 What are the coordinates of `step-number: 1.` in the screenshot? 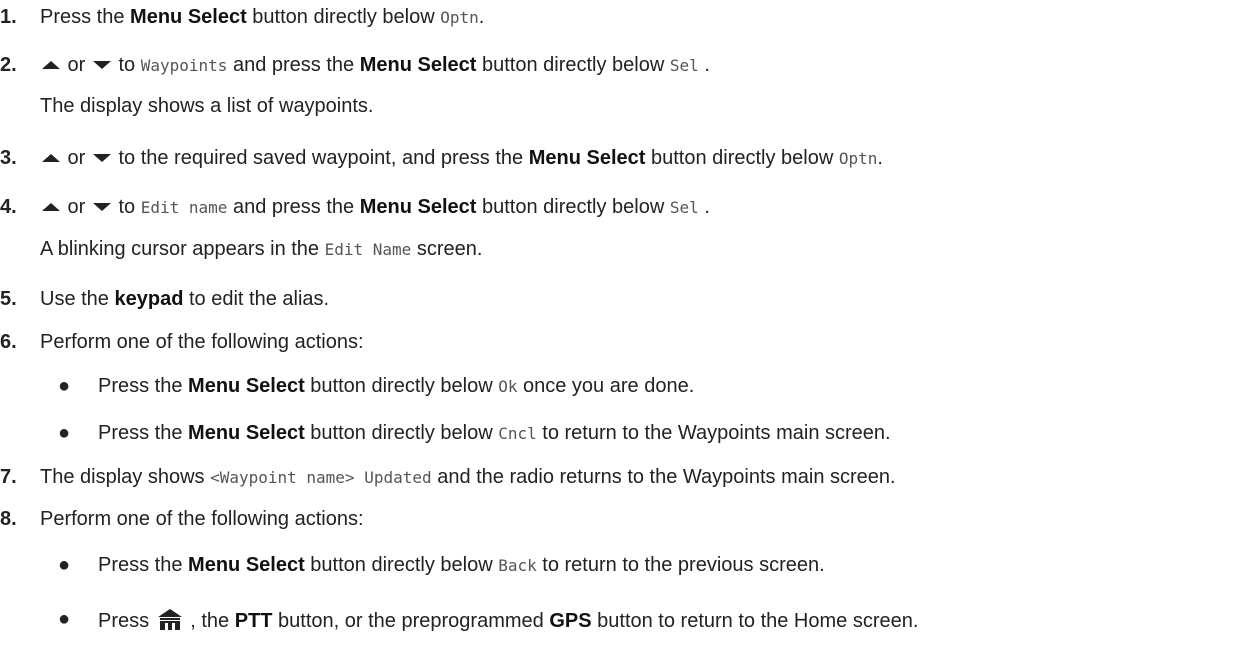 It's located at (8, 17).